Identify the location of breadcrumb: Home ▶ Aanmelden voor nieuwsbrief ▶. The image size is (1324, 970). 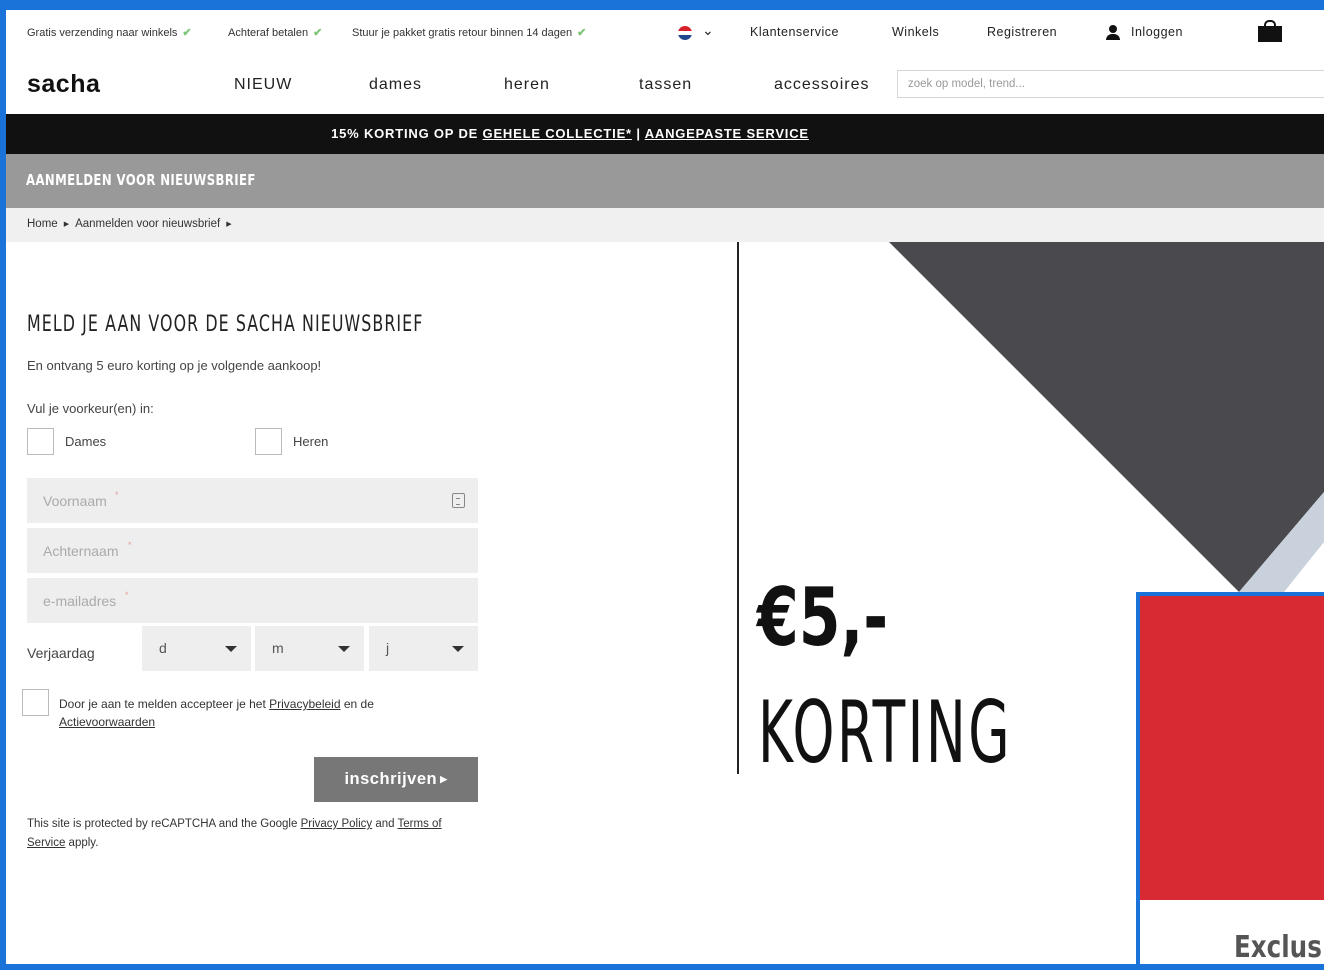
(665, 225).